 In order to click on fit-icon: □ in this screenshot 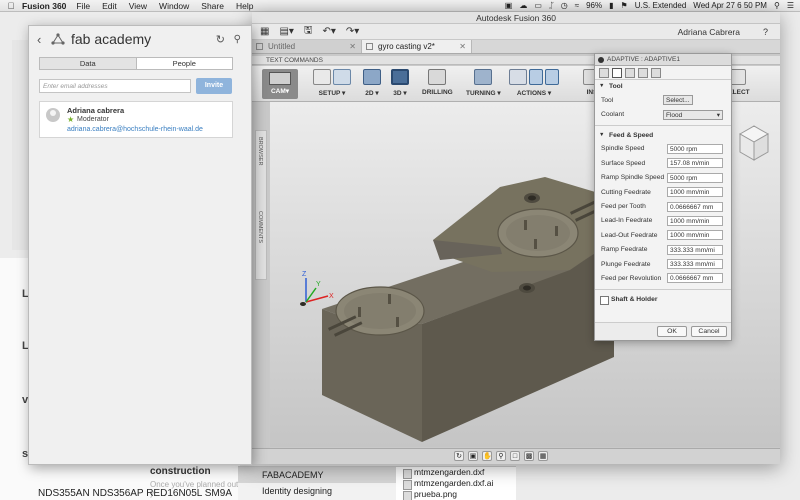, I will do `click(515, 456)`.